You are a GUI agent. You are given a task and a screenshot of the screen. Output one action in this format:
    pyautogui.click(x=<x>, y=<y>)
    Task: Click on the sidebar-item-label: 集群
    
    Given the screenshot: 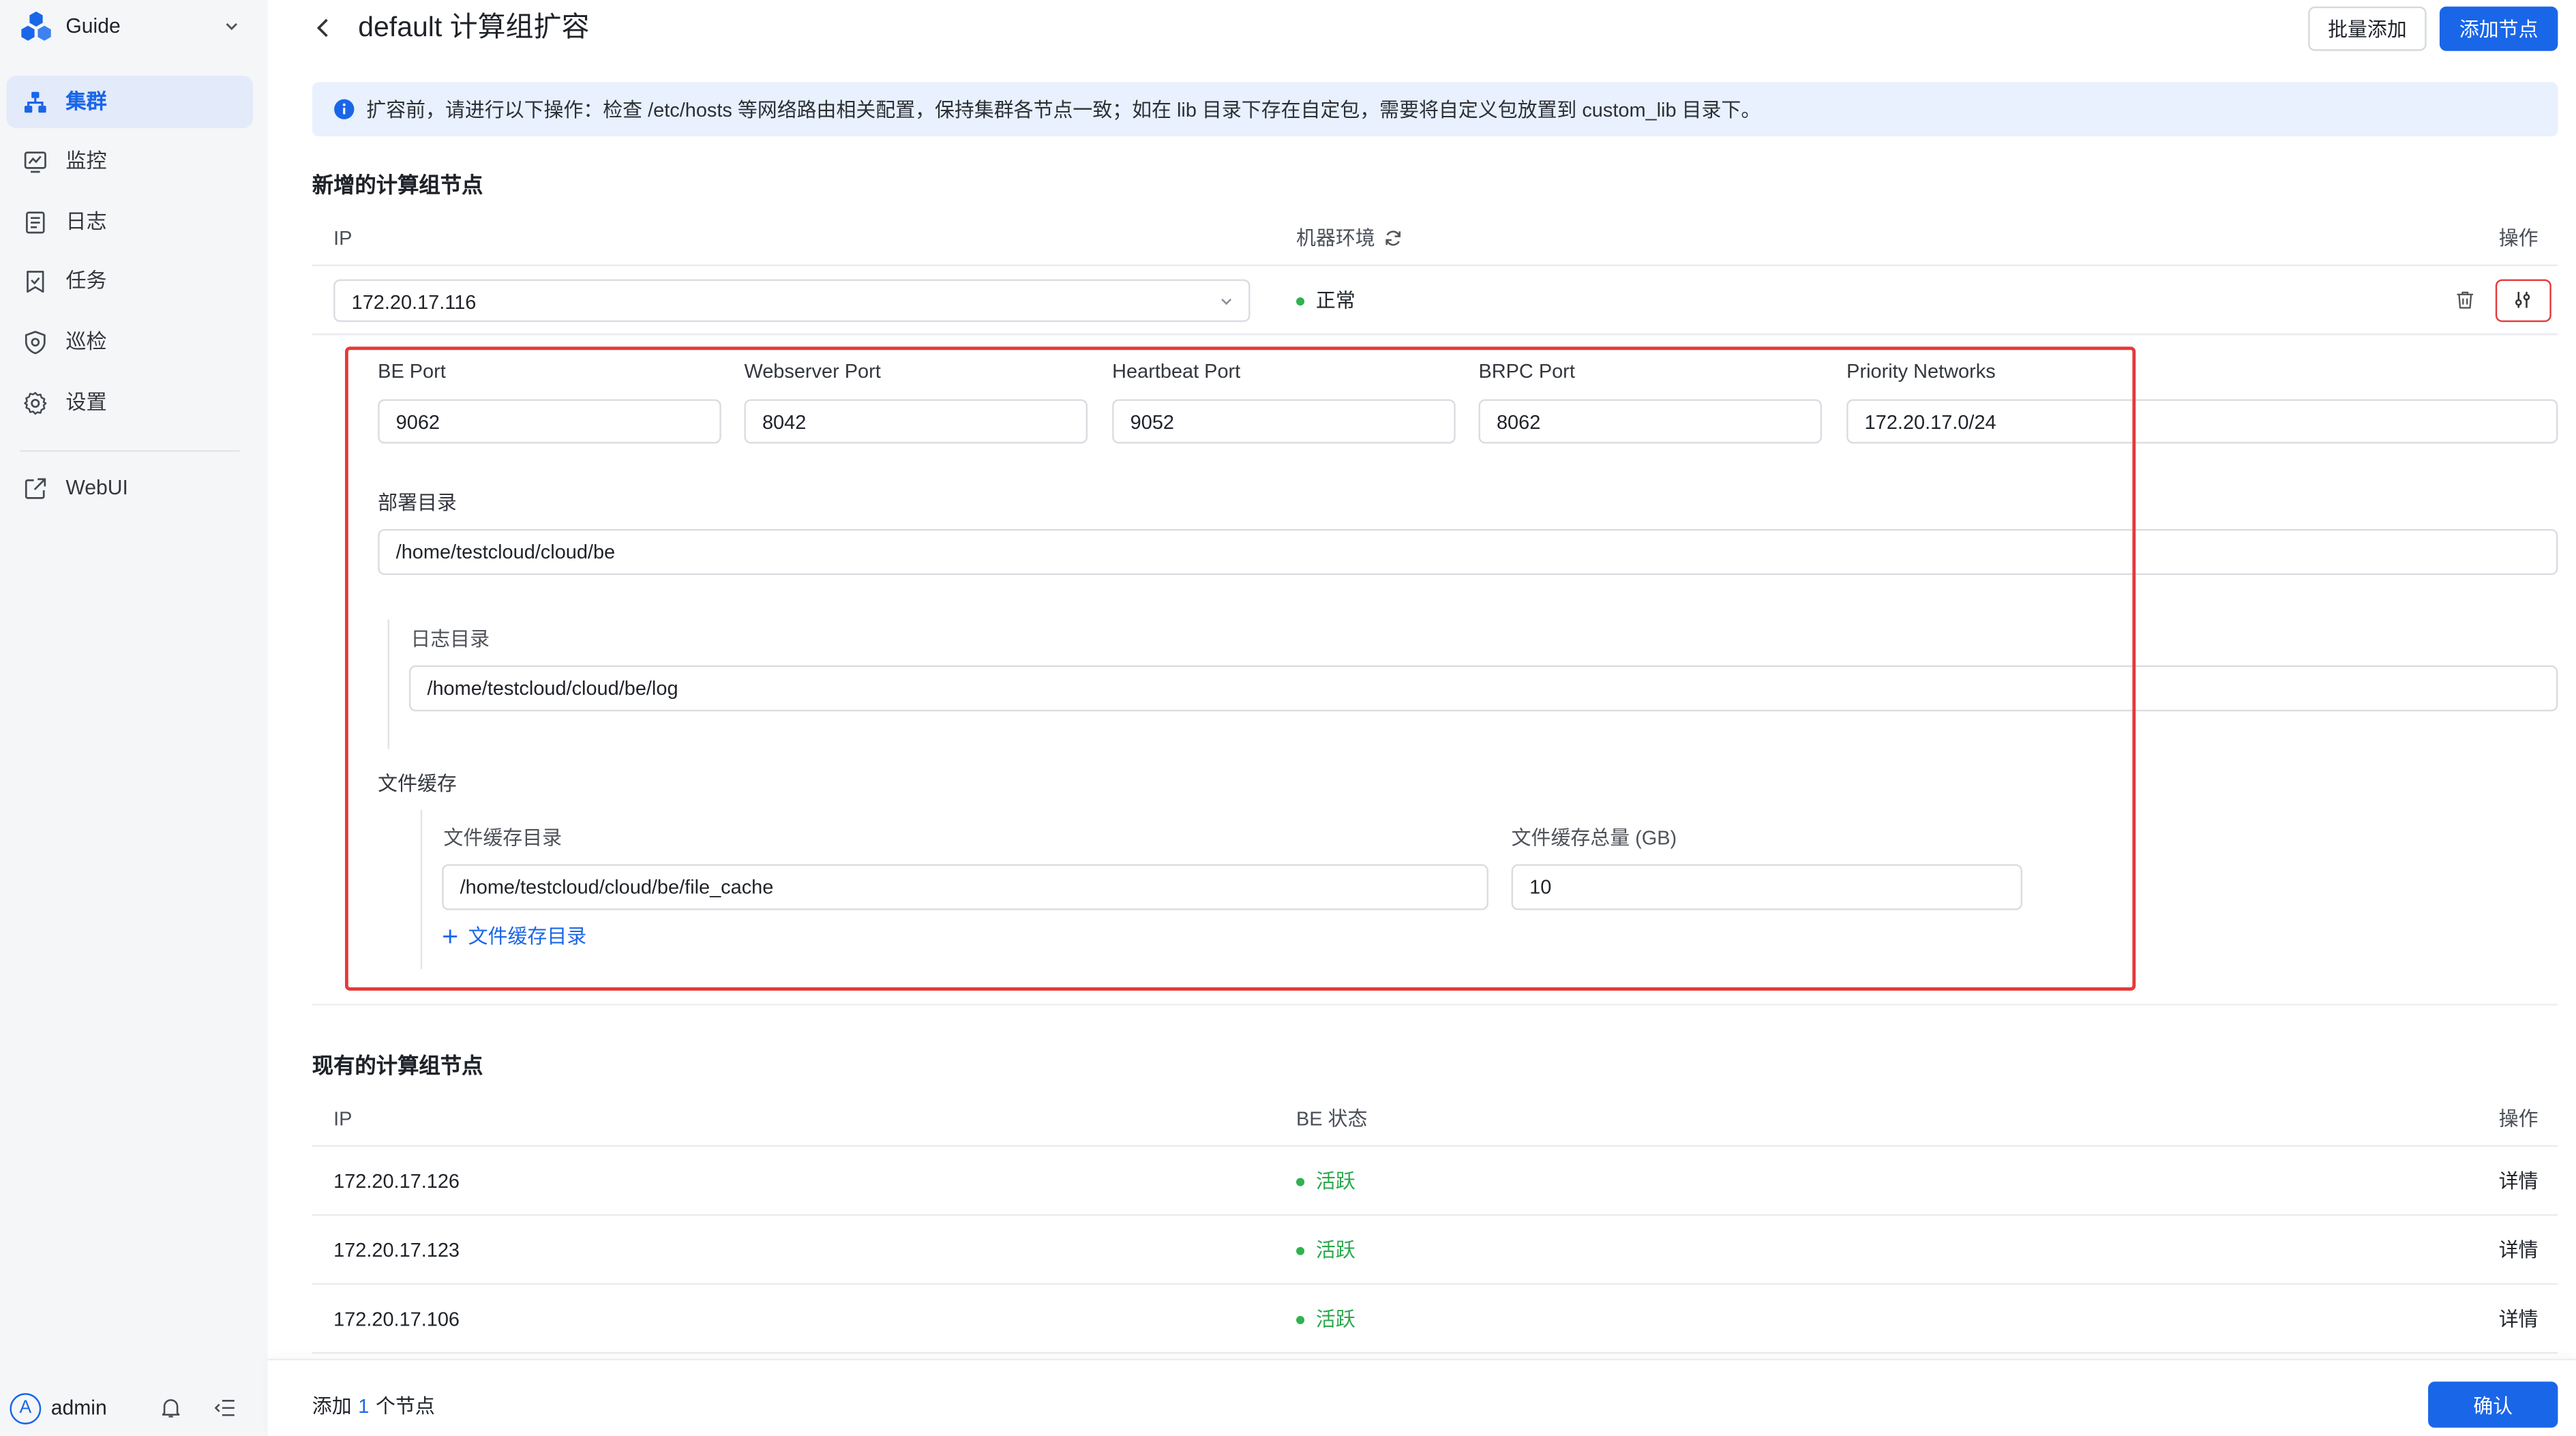 What is the action you would take?
    pyautogui.click(x=86, y=102)
    